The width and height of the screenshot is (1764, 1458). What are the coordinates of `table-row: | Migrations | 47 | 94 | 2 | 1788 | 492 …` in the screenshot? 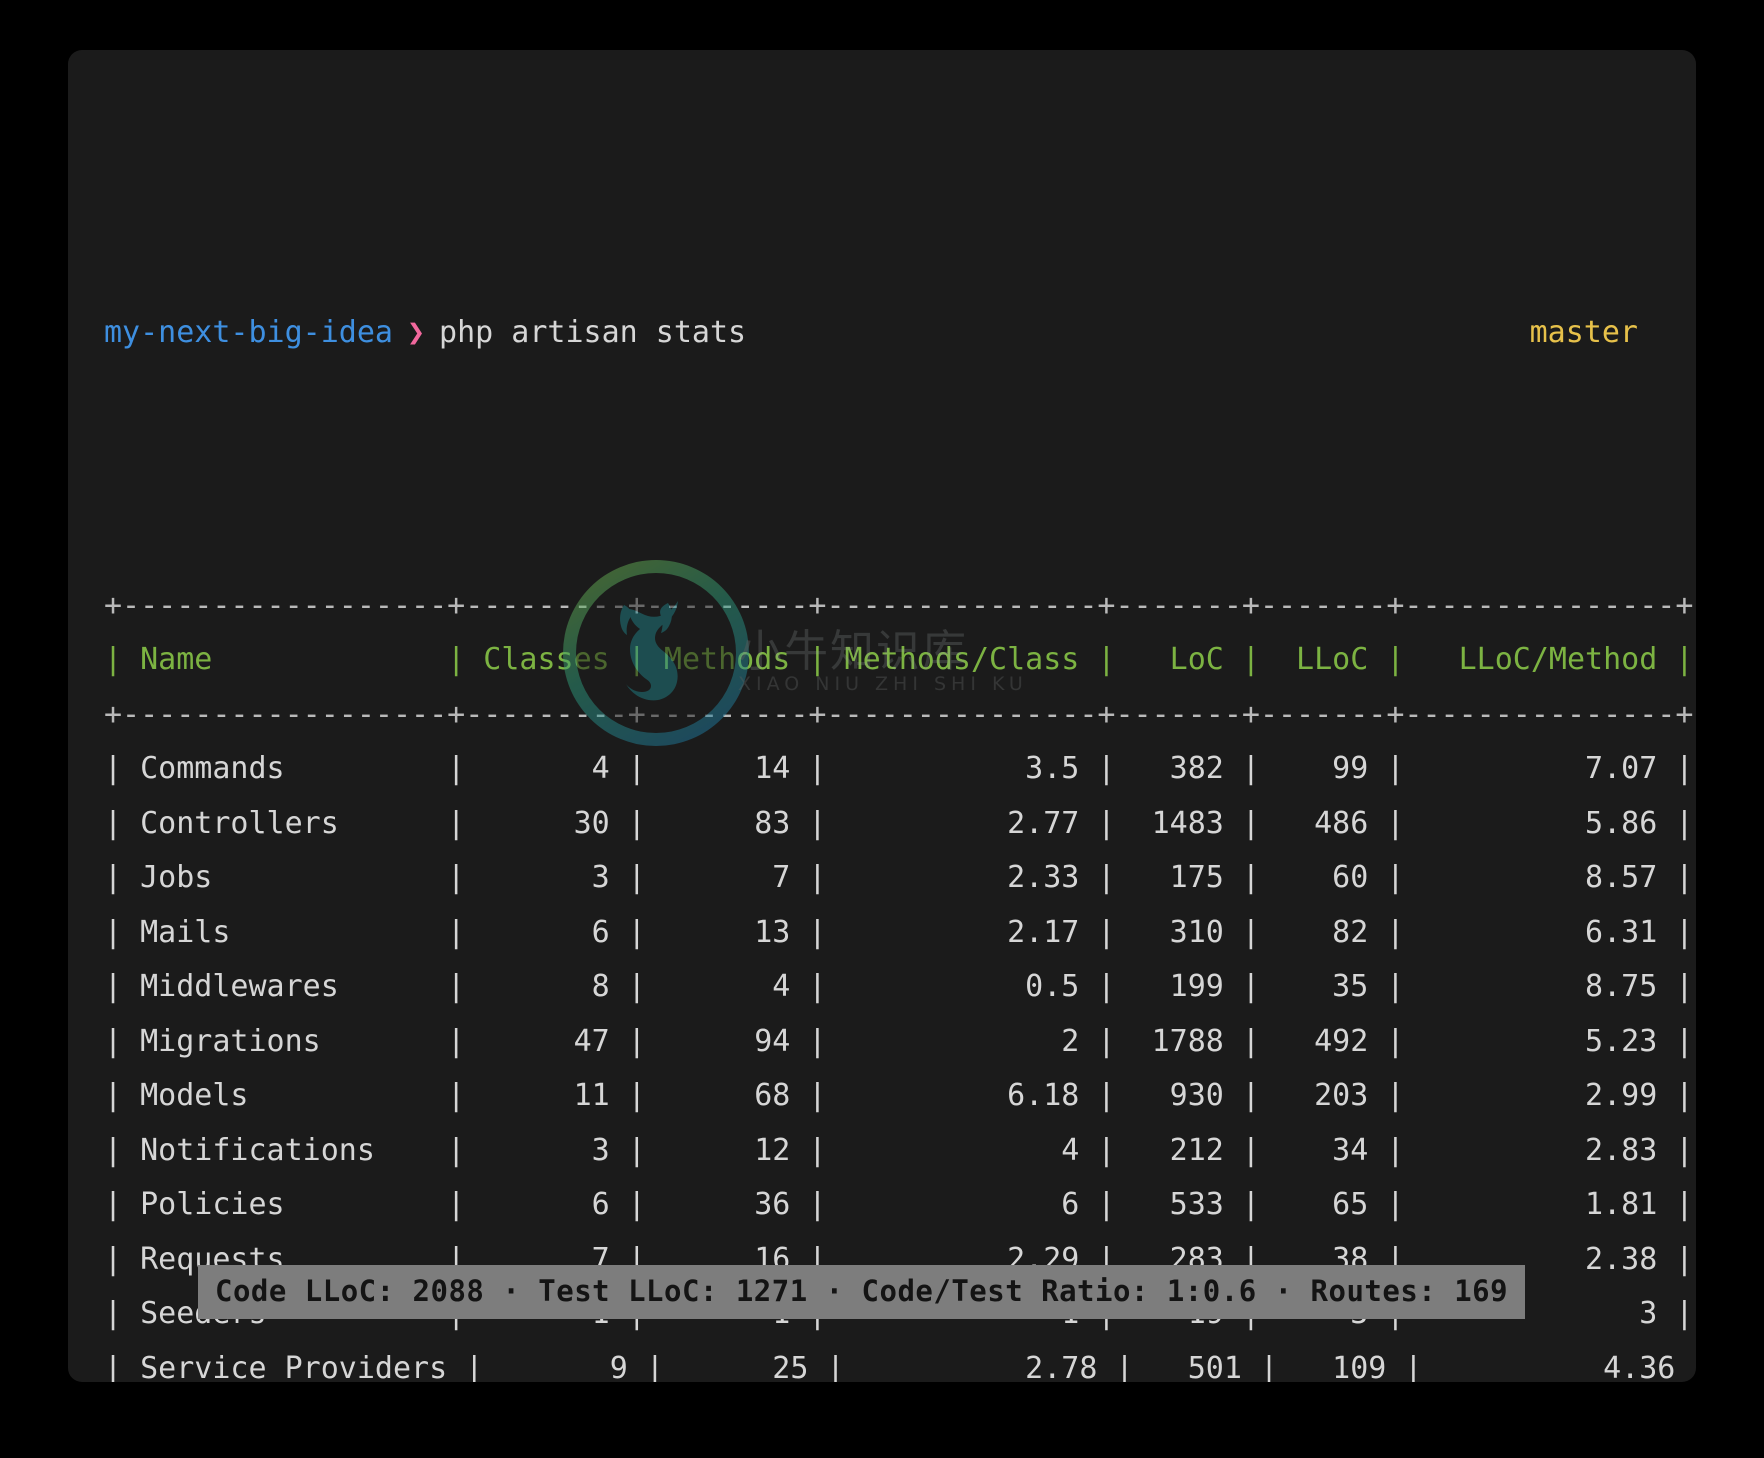 It's located at (899, 1041).